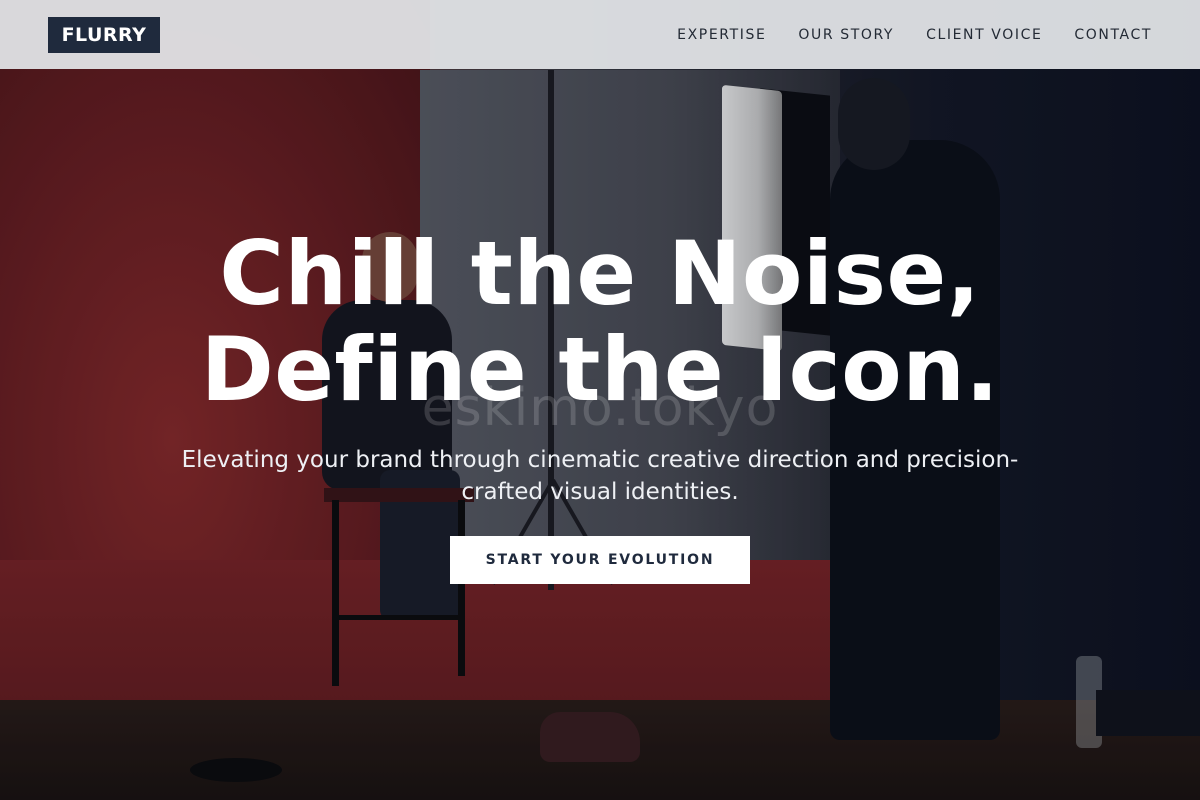 This screenshot has width=1200, height=800. I want to click on hero-headline-line2: Define the Icon., so click(600, 369).